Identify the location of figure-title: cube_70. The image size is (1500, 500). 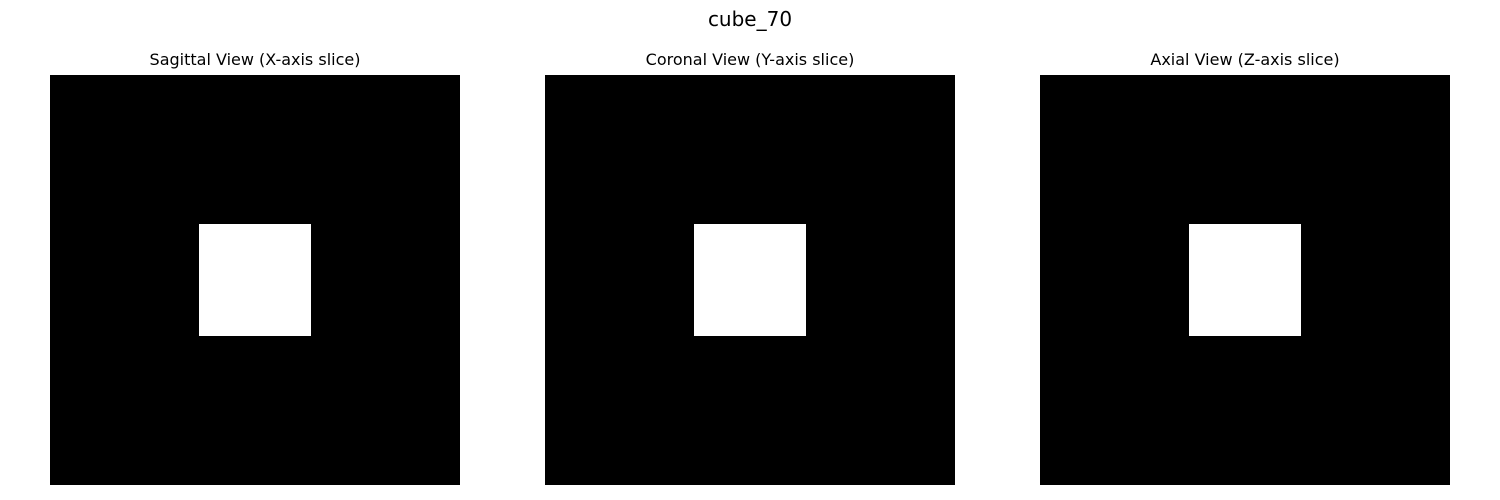
(750, 19).